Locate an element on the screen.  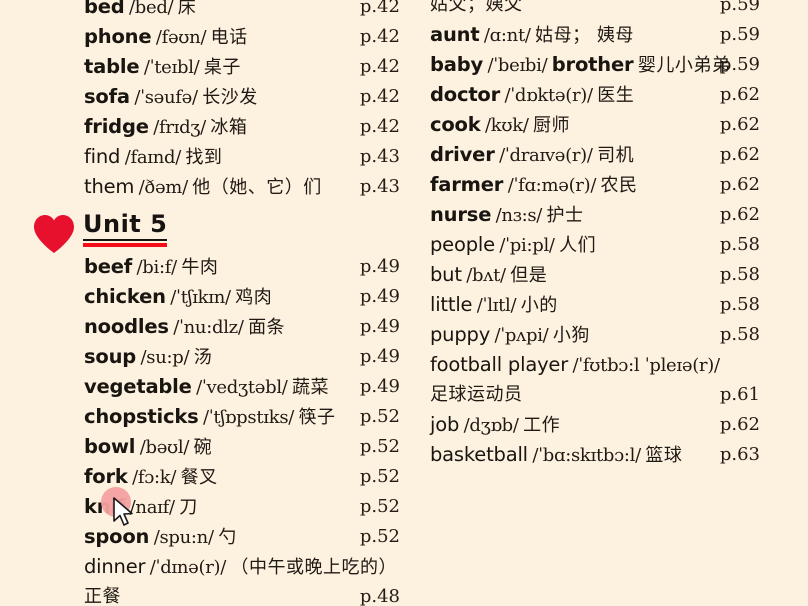
vocab-entry: nurse /nɜ:s/ 护士 p.62 is located at coordinates (609, 215).